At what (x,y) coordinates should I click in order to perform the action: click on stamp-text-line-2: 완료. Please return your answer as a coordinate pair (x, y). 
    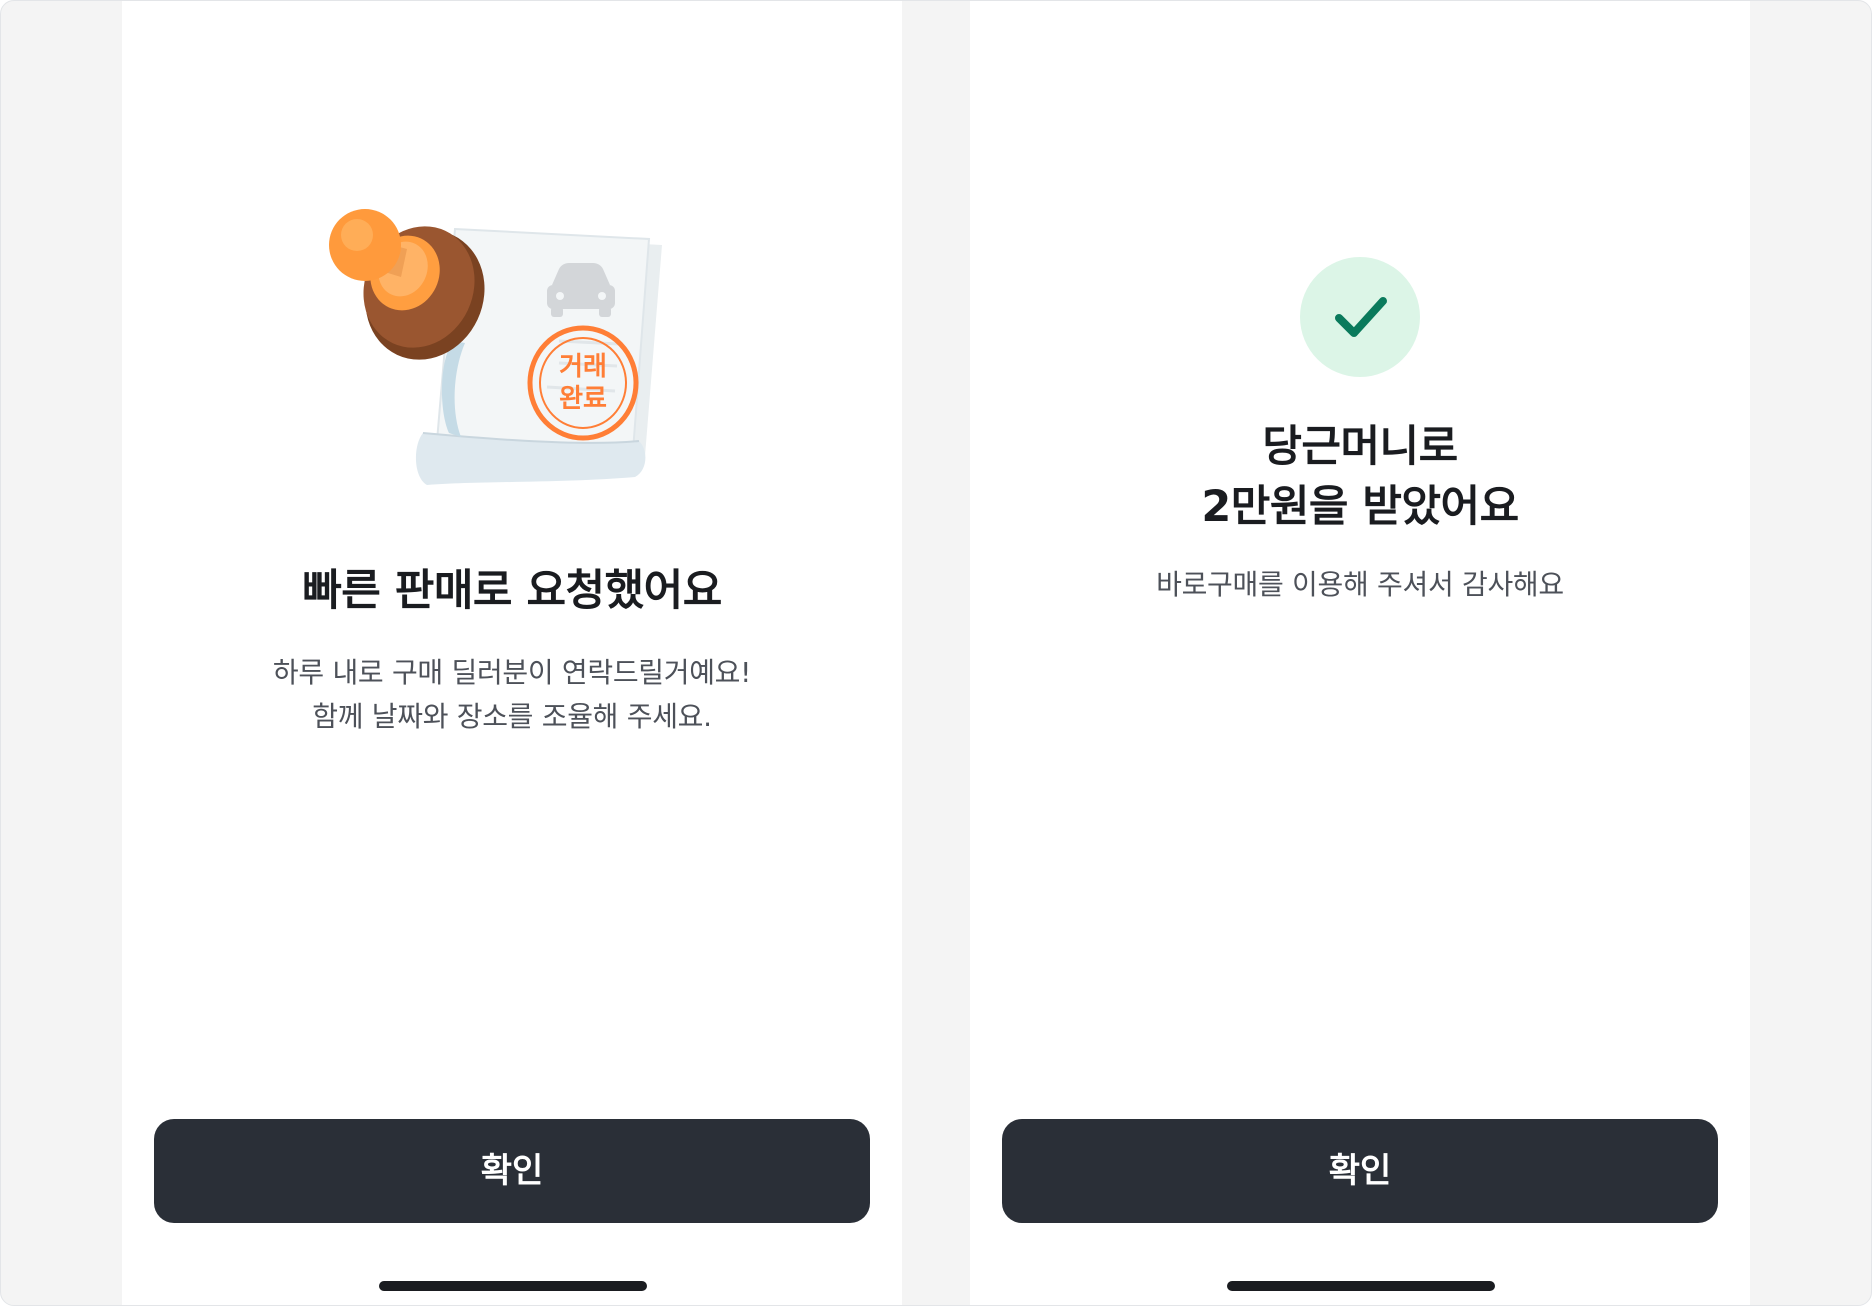
    Looking at the image, I should click on (583, 399).